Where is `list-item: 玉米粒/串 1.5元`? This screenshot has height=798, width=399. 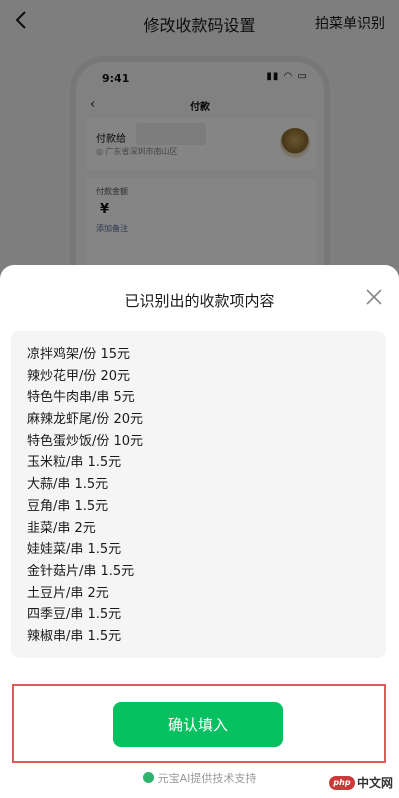
list-item: 玉米粒/串 1.5元 is located at coordinates (74, 463).